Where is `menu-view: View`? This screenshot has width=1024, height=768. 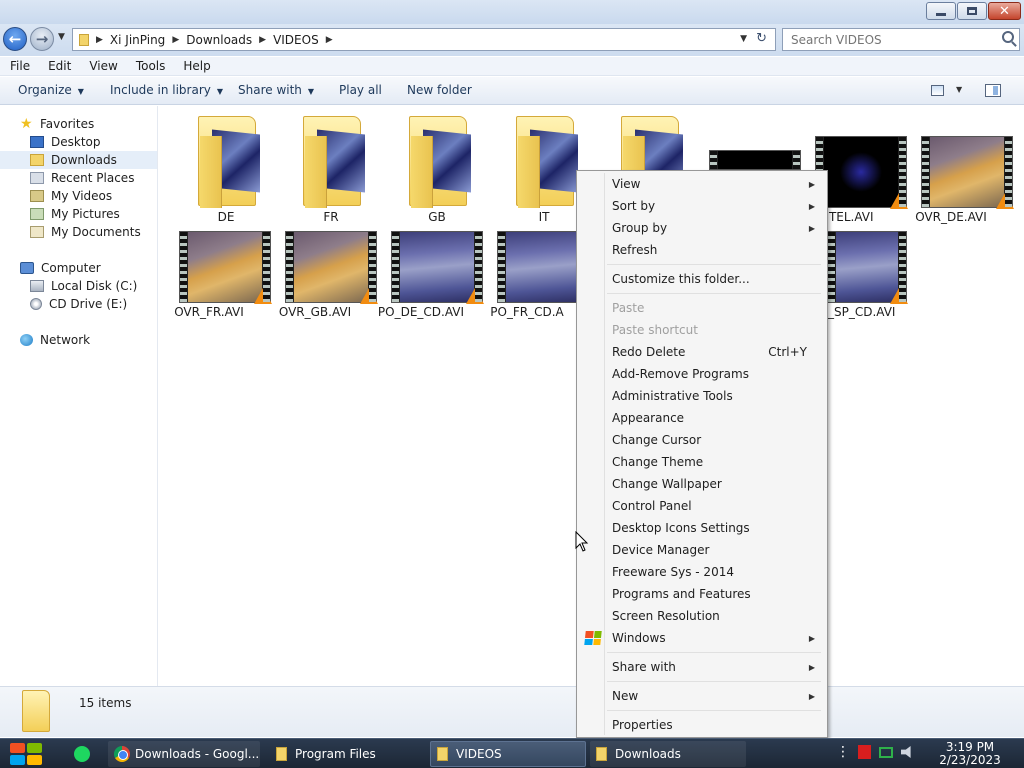 menu-view: View is located at coordinates (102, 66).